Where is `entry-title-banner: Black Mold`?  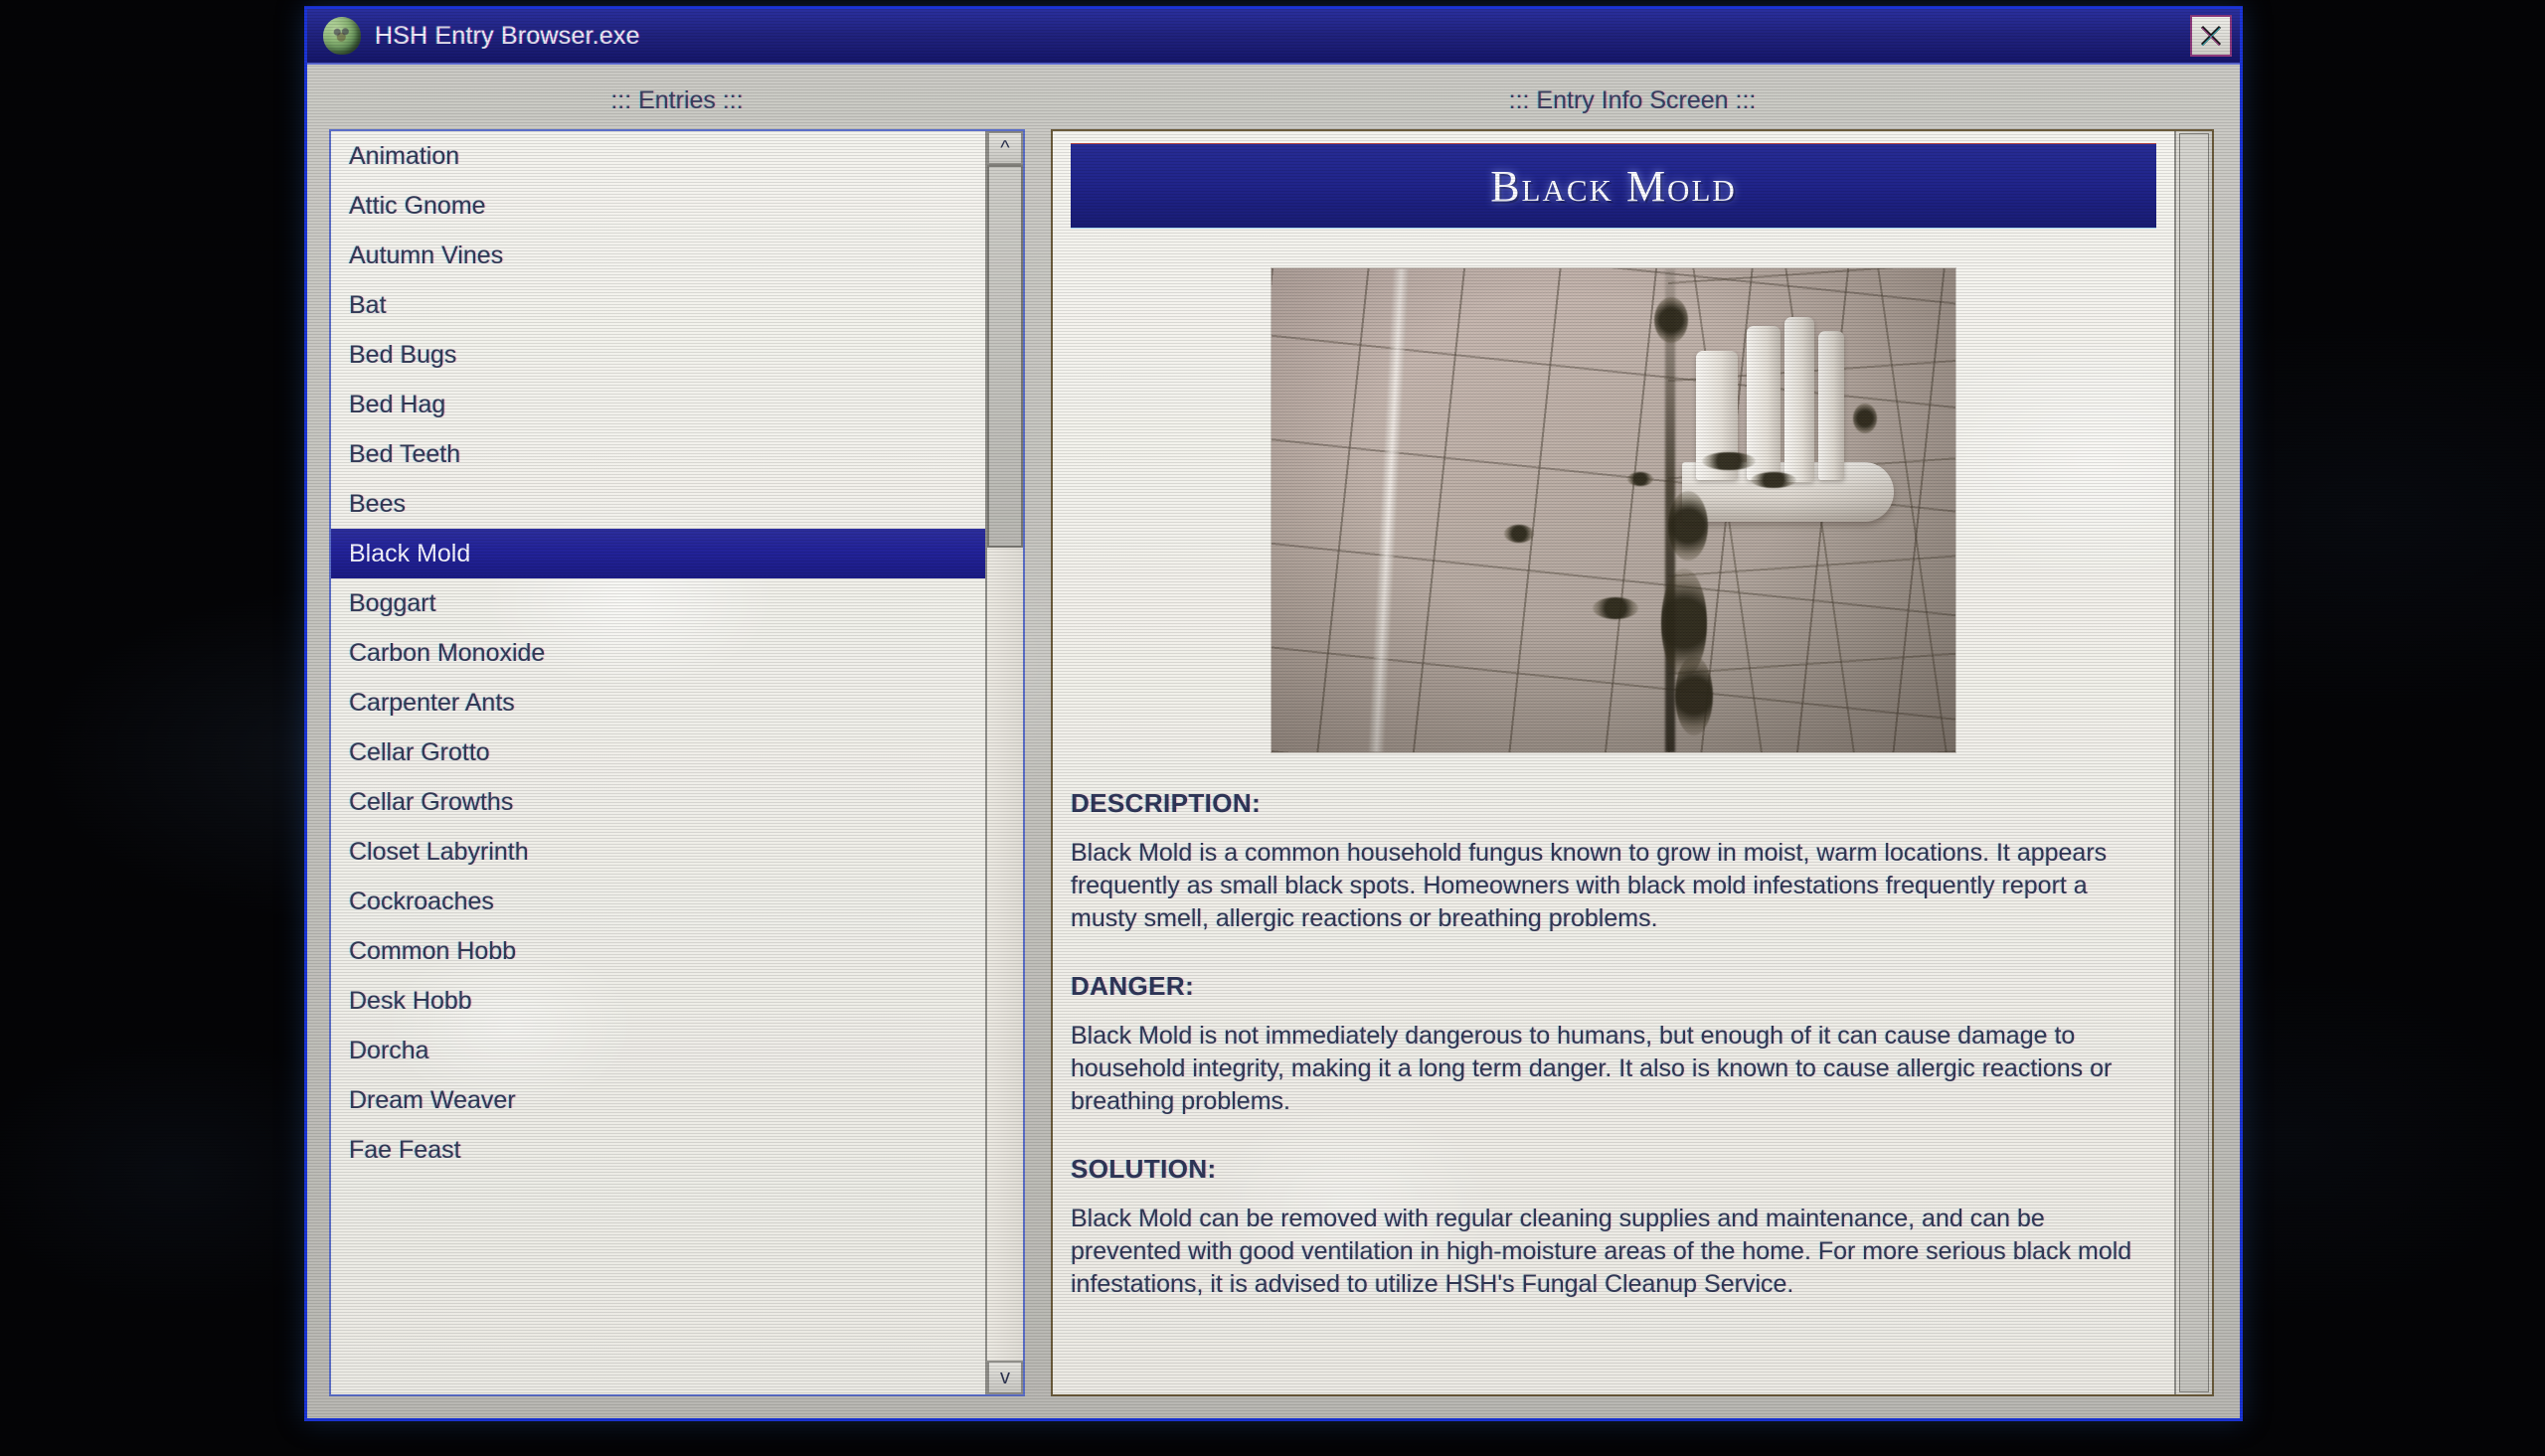
entry-title-banner: Black Mold is located at coordinates (1613, 186).